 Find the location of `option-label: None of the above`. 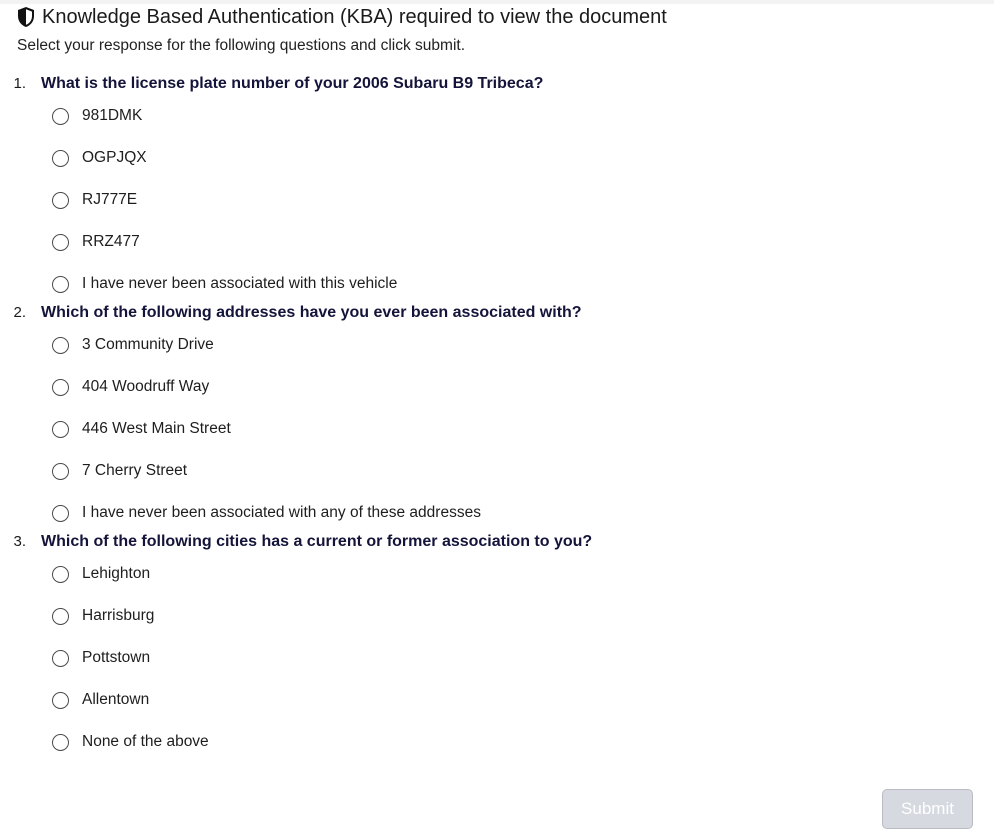

option-label: None of the above is located at coordinates (145, 741).